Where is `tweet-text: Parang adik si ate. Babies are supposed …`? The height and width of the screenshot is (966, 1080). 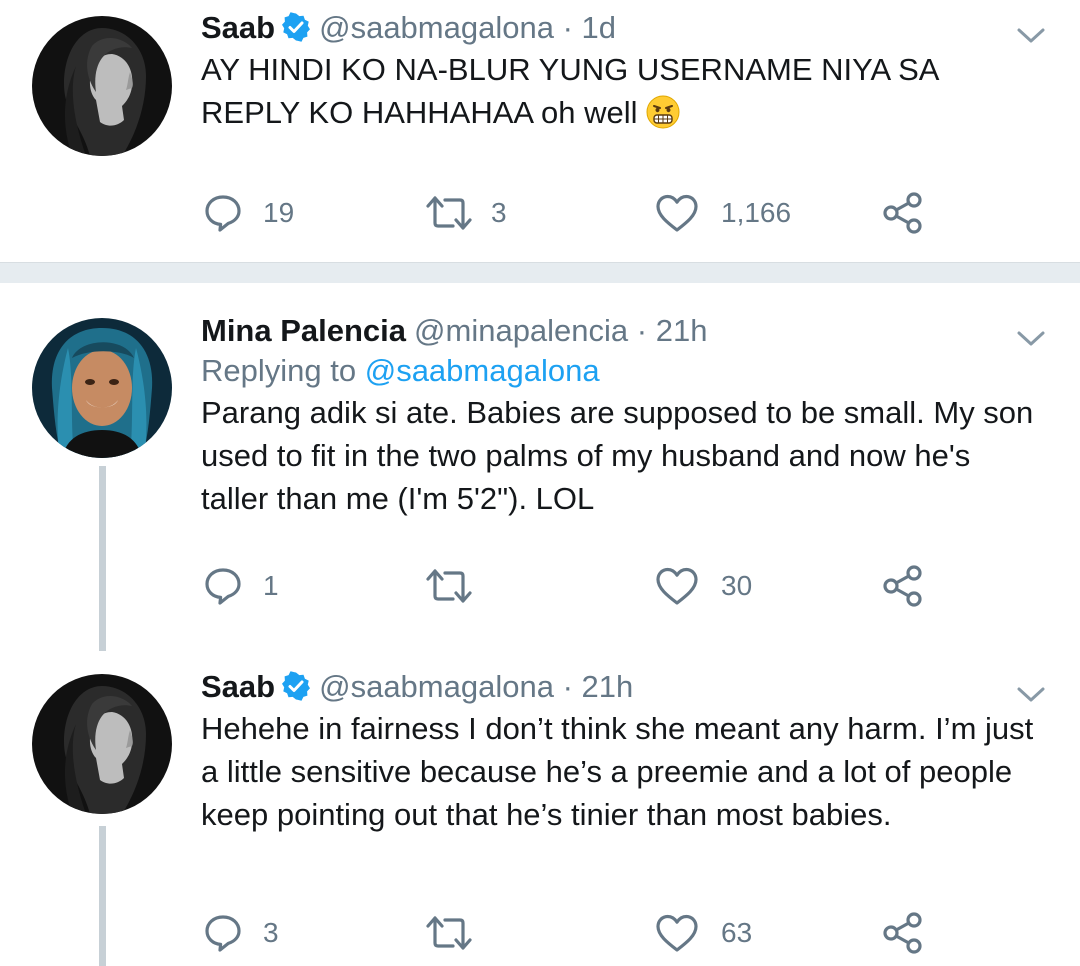
tweet-text: Parang adik si ate. Babies are supposed … is located at coordinates (617, 455).